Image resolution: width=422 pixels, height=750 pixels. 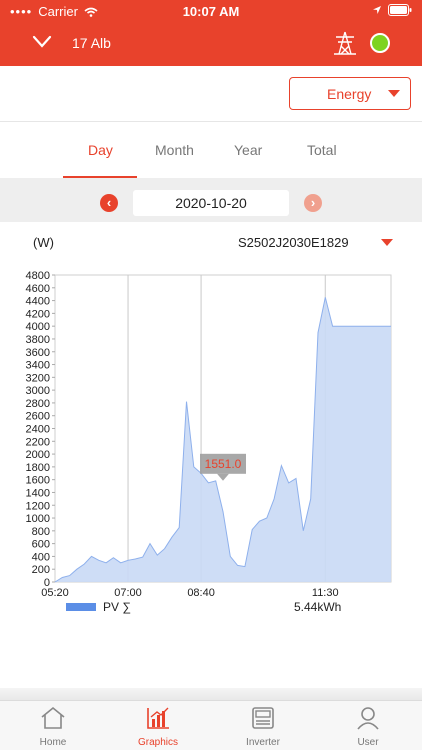 What do you see at coordinates (263, 718) in the screenshot?
I see `inverter-icon` at bounding box center [263, 718].